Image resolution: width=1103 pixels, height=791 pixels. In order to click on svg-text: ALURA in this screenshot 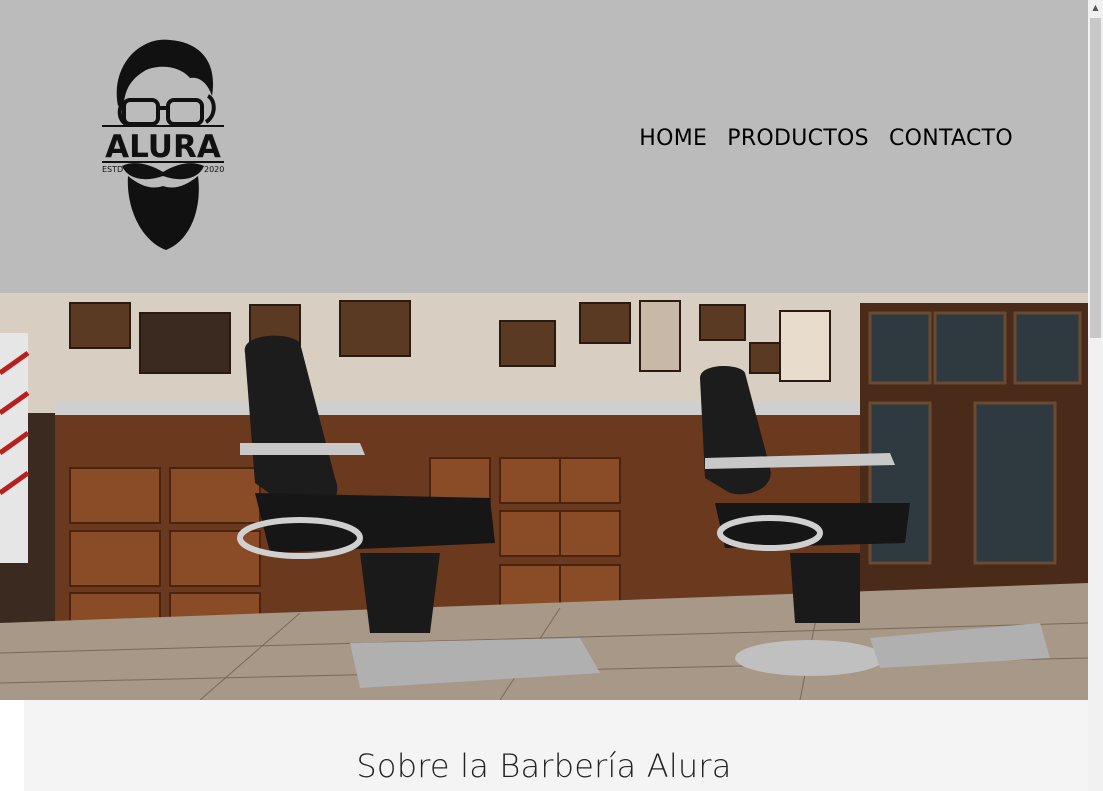, I will do `click(163, 147)`.